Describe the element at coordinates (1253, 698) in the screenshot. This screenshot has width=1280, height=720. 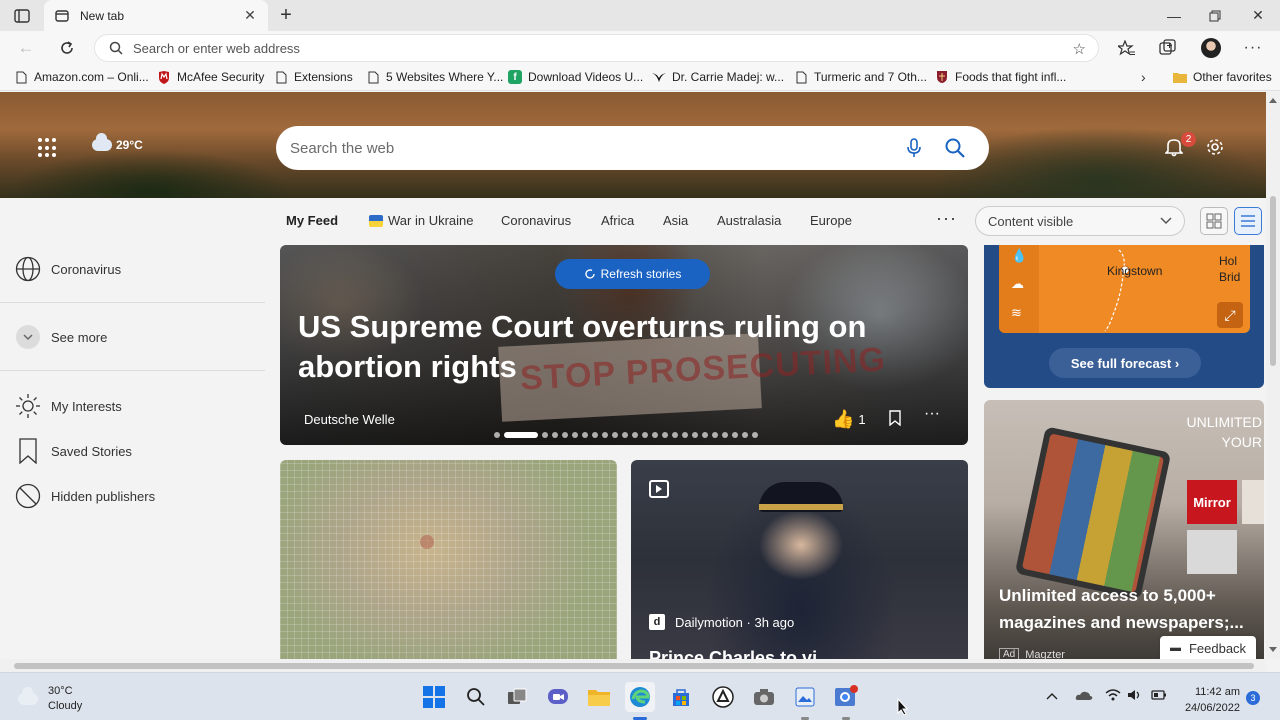
I see `notification-center-badge: 3` at that location.